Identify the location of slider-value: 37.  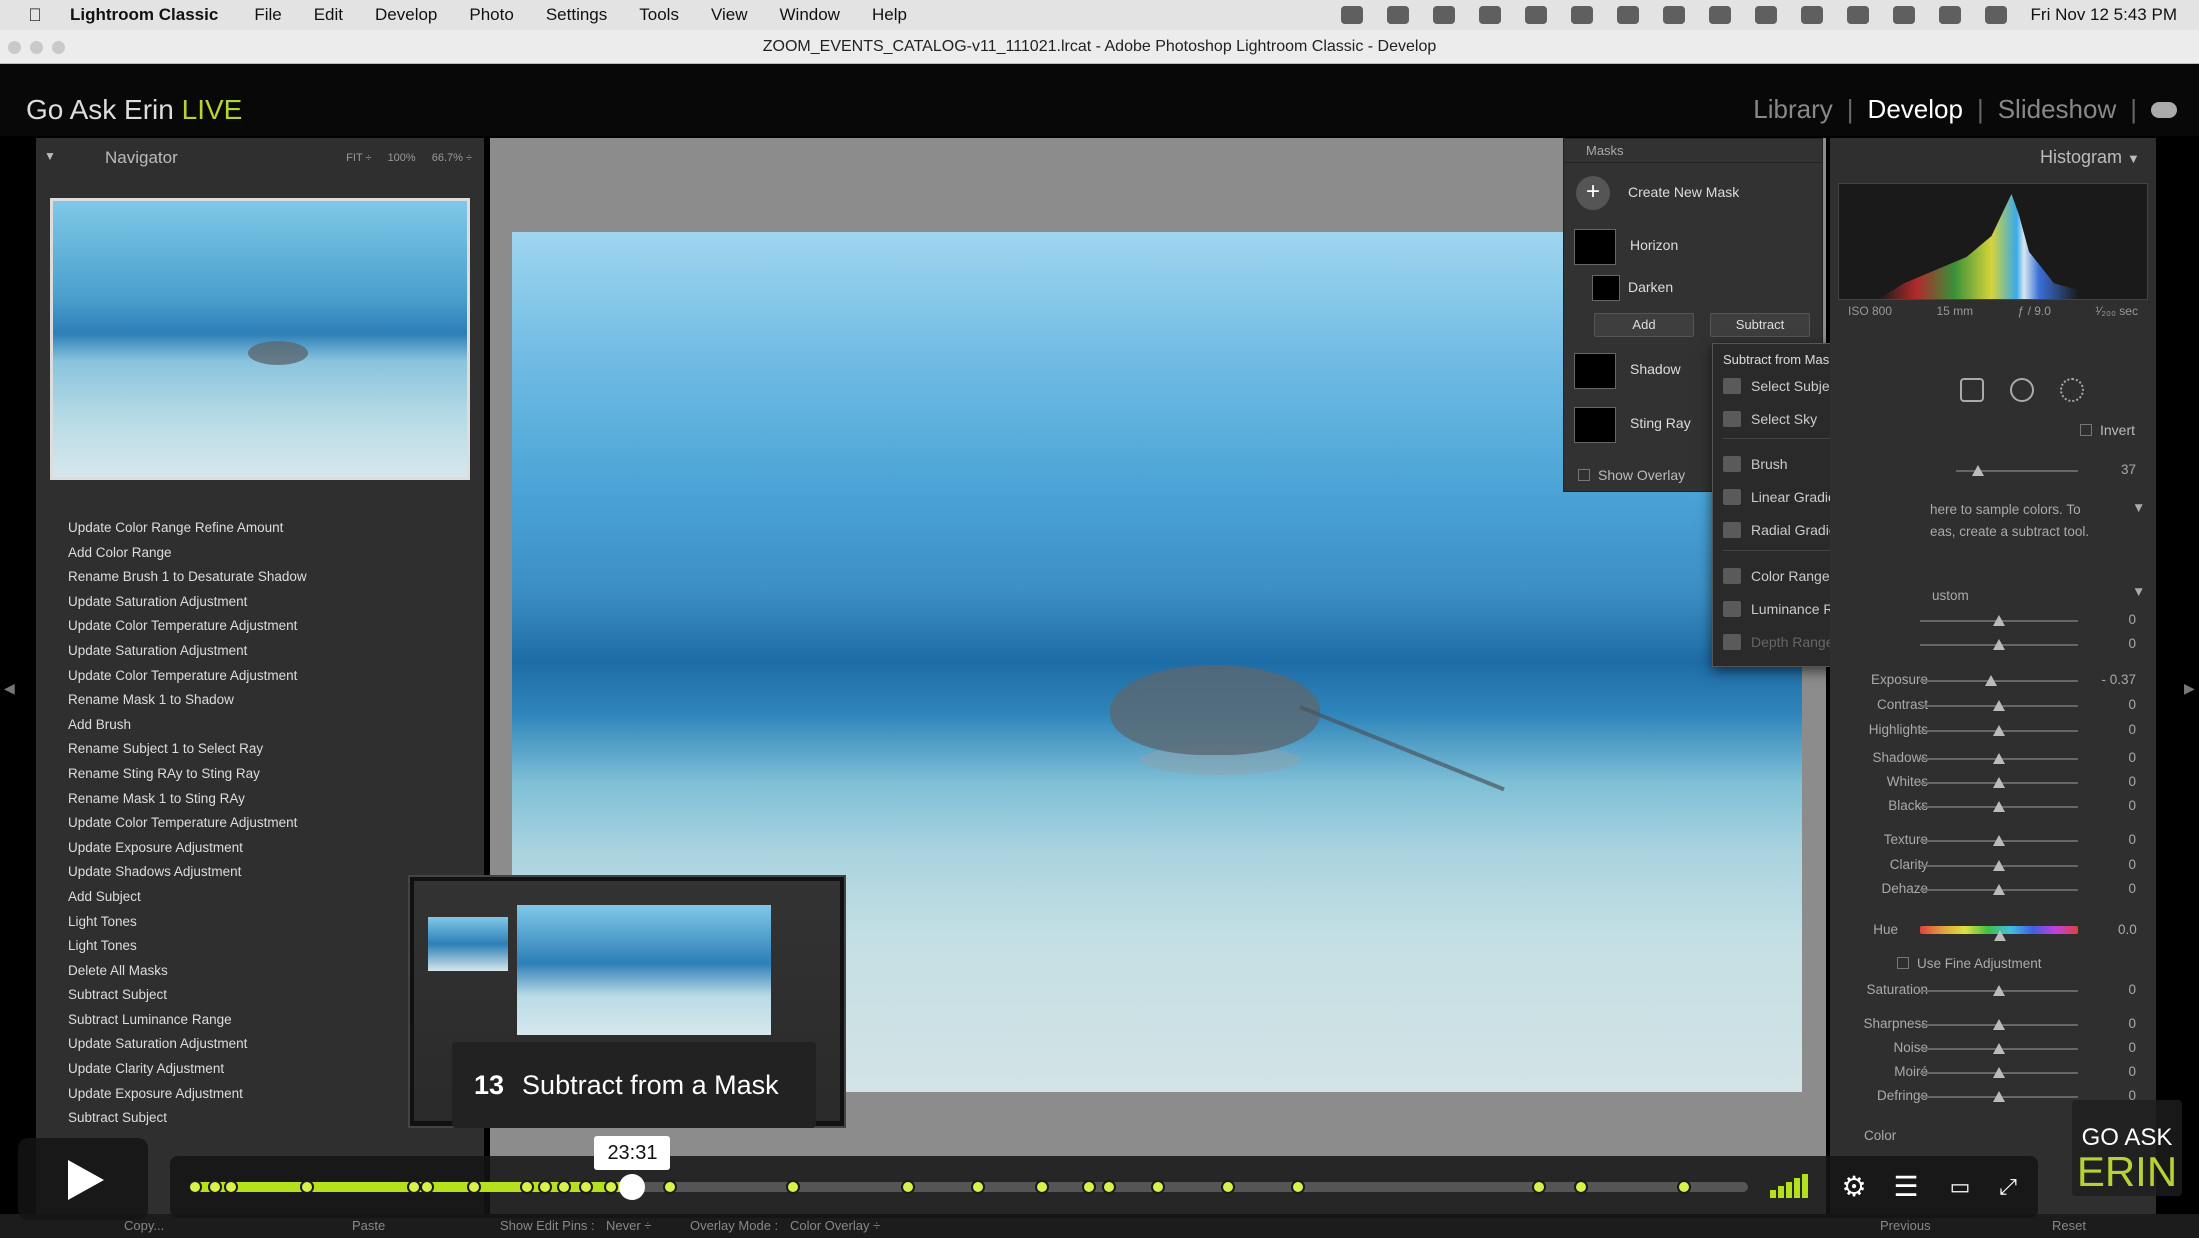
(2128, 469).